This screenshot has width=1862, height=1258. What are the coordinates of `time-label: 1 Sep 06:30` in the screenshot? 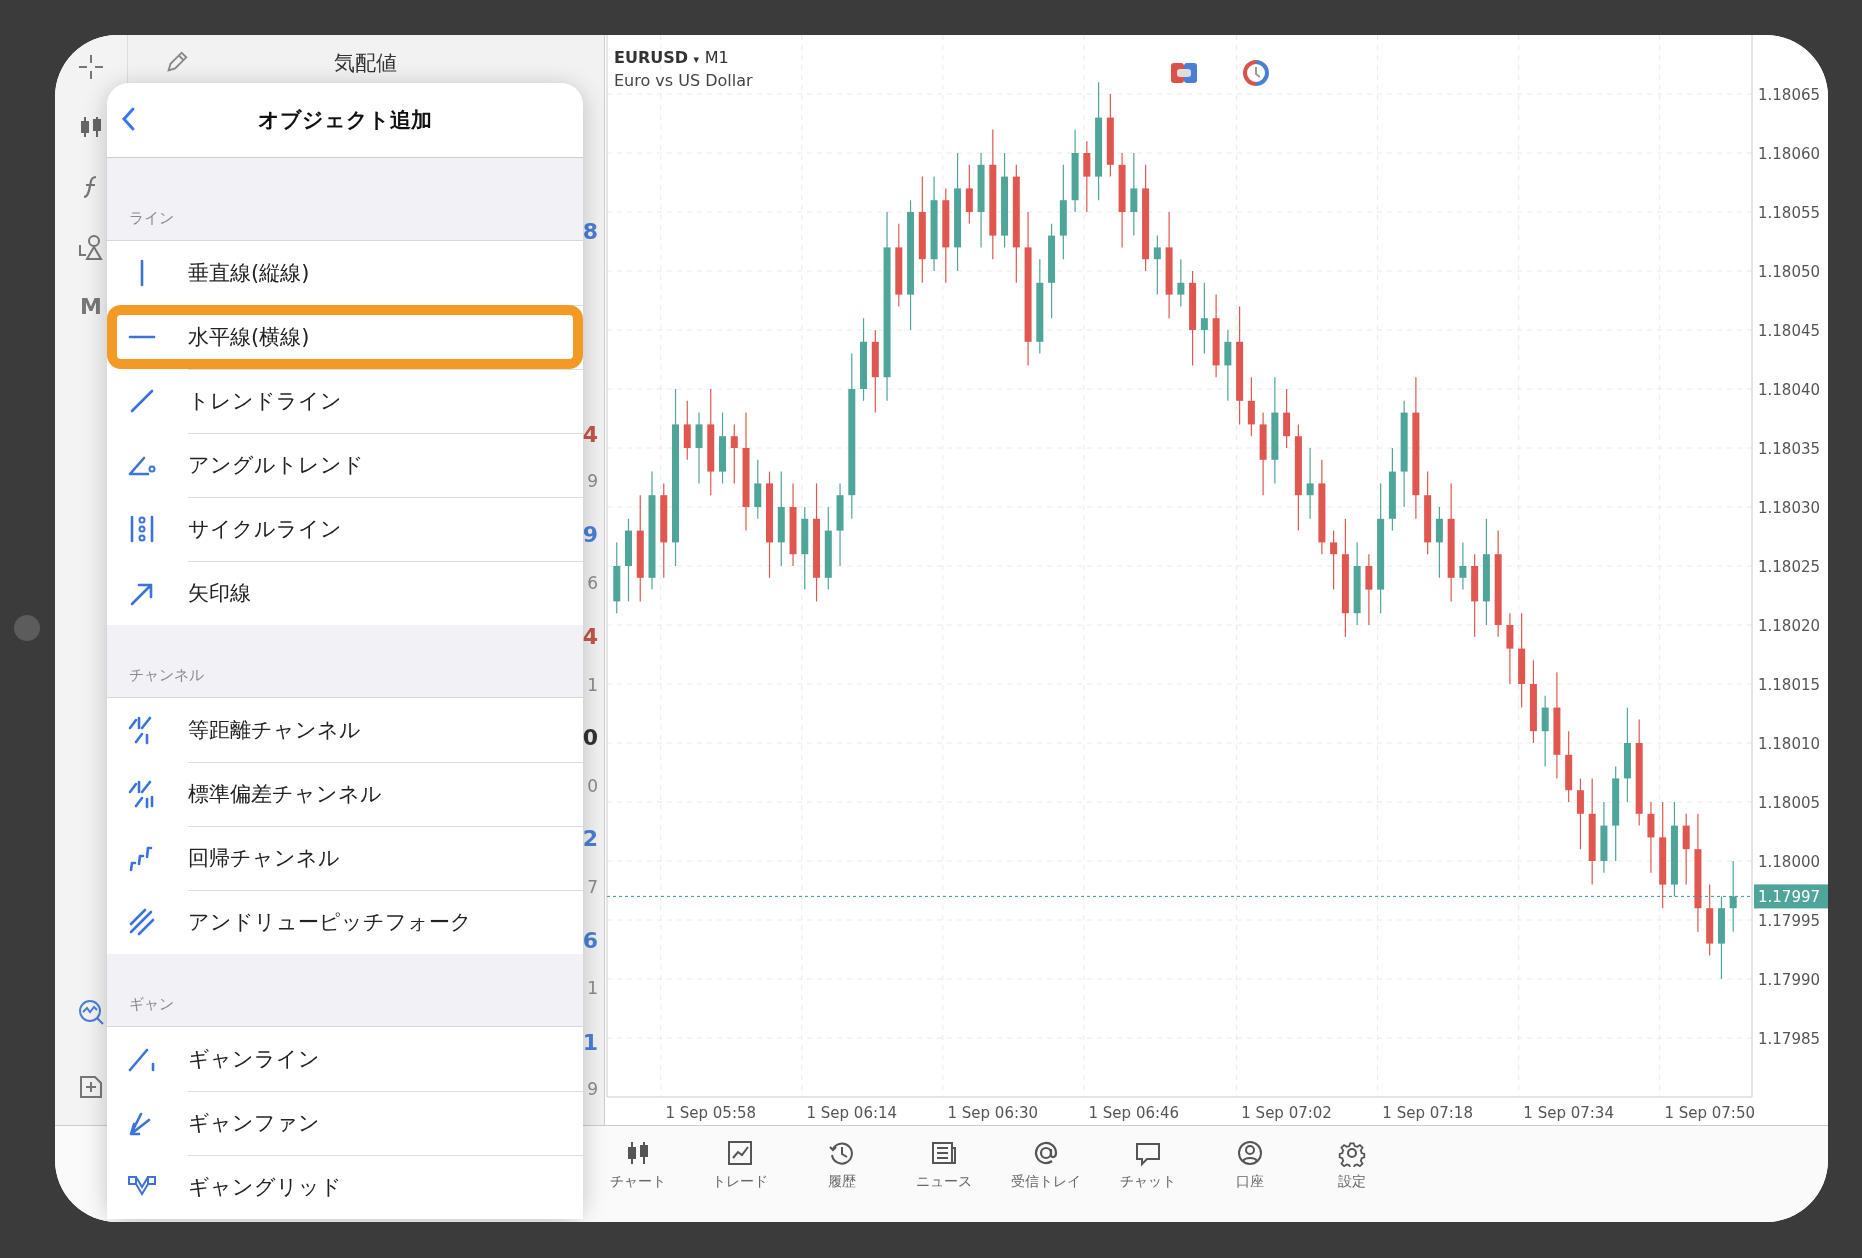 It's located at (993, 1113).